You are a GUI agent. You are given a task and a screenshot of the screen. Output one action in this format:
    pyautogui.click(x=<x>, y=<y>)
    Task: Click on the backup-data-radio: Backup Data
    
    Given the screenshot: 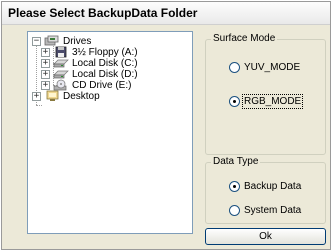 What is the action you would take?
    pyautogui.click(x=265, y=186)
    